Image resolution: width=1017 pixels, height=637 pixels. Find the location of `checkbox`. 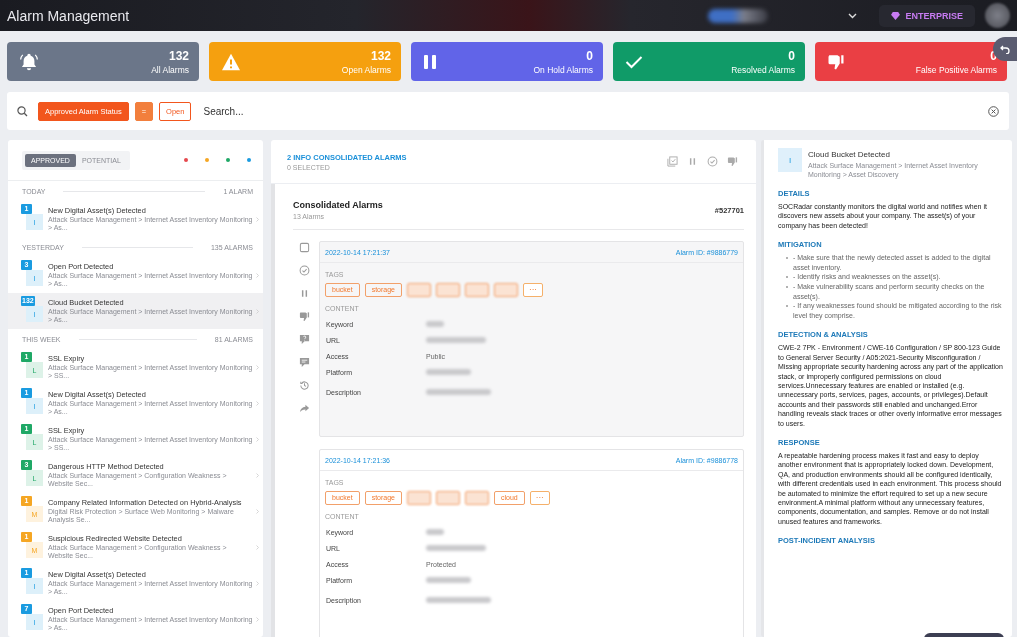

checkbox is located at coordinates (304, 247).